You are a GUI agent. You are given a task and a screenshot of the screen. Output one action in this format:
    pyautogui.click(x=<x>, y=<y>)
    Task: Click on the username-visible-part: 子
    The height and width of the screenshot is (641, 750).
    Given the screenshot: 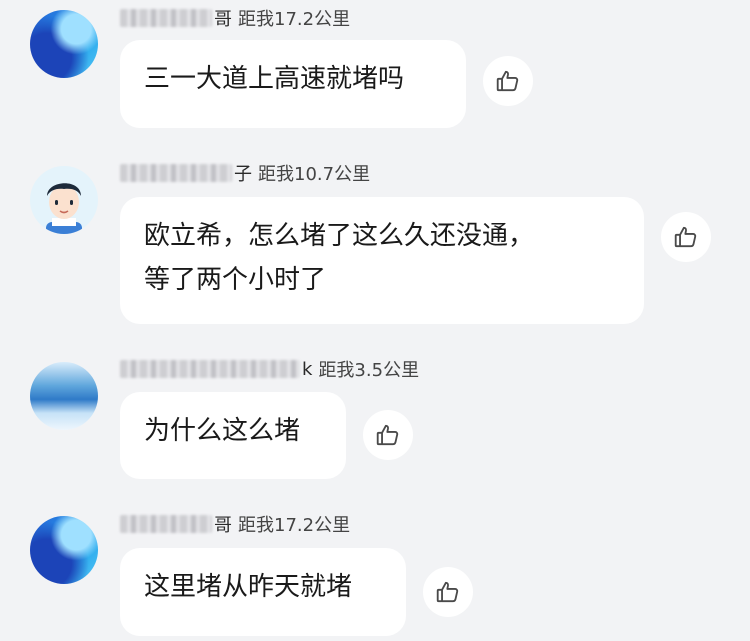 What is the action you would take?
    pyautogui.click(x=243, y=174)
    